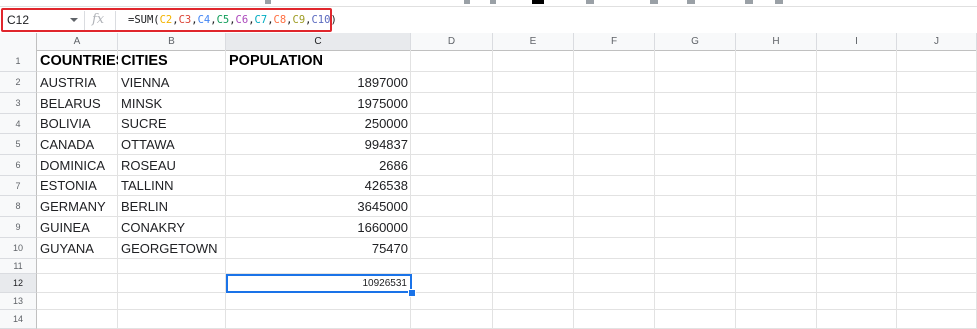 This screenshot has width=977, height=329. Describe the element at coordinates (412, 293) in the screenshot. I see `fill-handle` at that location.